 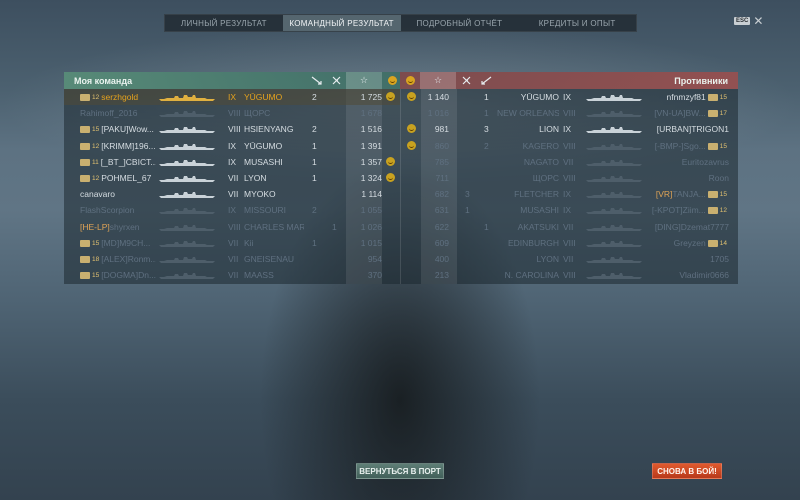 What do you see at coordinates (687, 129) in the screenshot?
I see `player-name-cell: [URBAN]TRIGON1` at bounding box center [687, 129].